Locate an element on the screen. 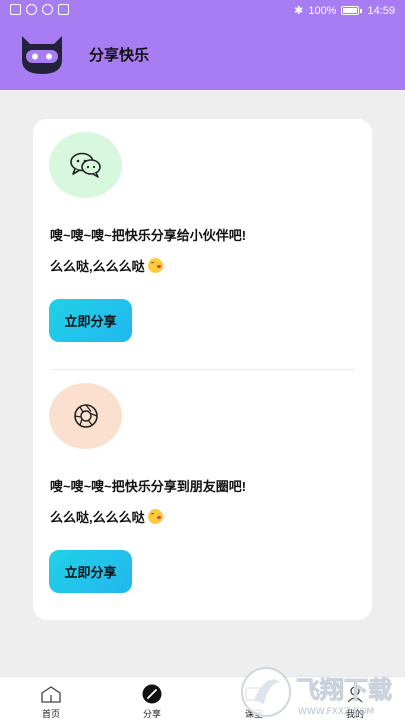 This screenshot has height=720, width=405. battery-percent: 100% is located at coordinates (322, 10).